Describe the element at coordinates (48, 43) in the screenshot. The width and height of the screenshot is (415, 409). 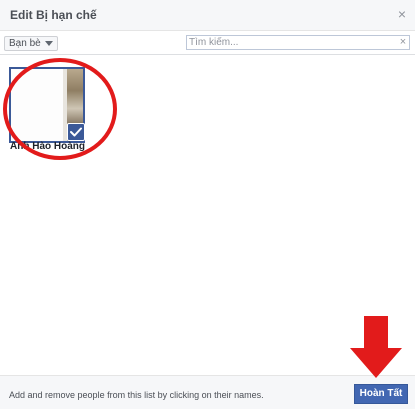
I see `chevron-down-icon` at that location.